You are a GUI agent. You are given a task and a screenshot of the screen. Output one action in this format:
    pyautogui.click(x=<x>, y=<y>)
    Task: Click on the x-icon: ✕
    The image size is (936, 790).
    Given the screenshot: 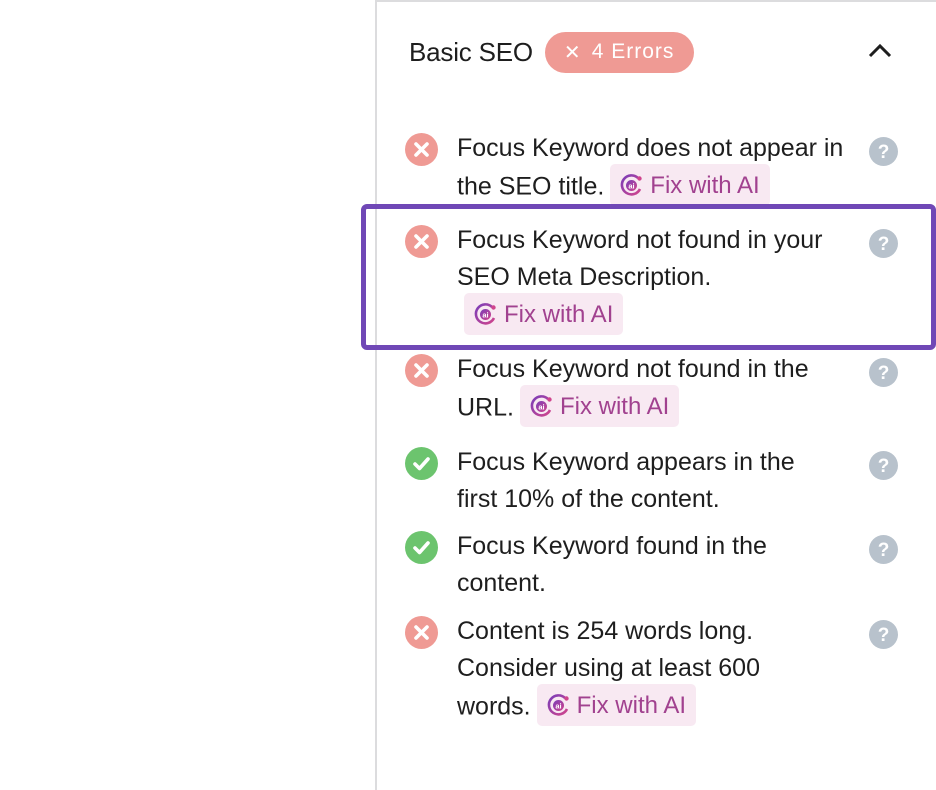 What is the action you would take?
    pyautogui.click(x=572, y=52)
    